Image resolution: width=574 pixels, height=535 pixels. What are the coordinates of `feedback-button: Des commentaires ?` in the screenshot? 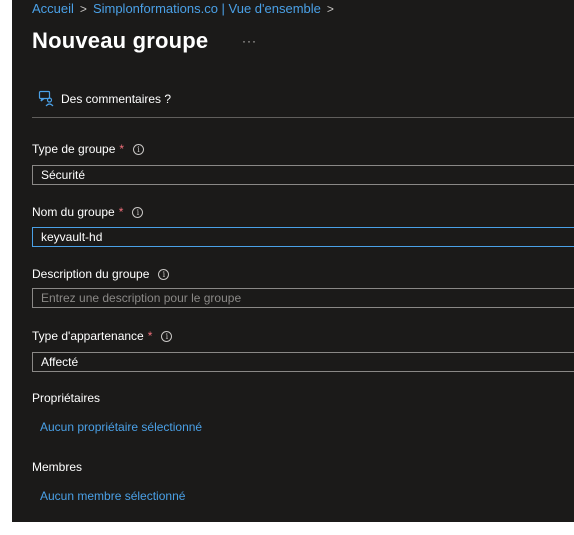 It's located at (104, 98).